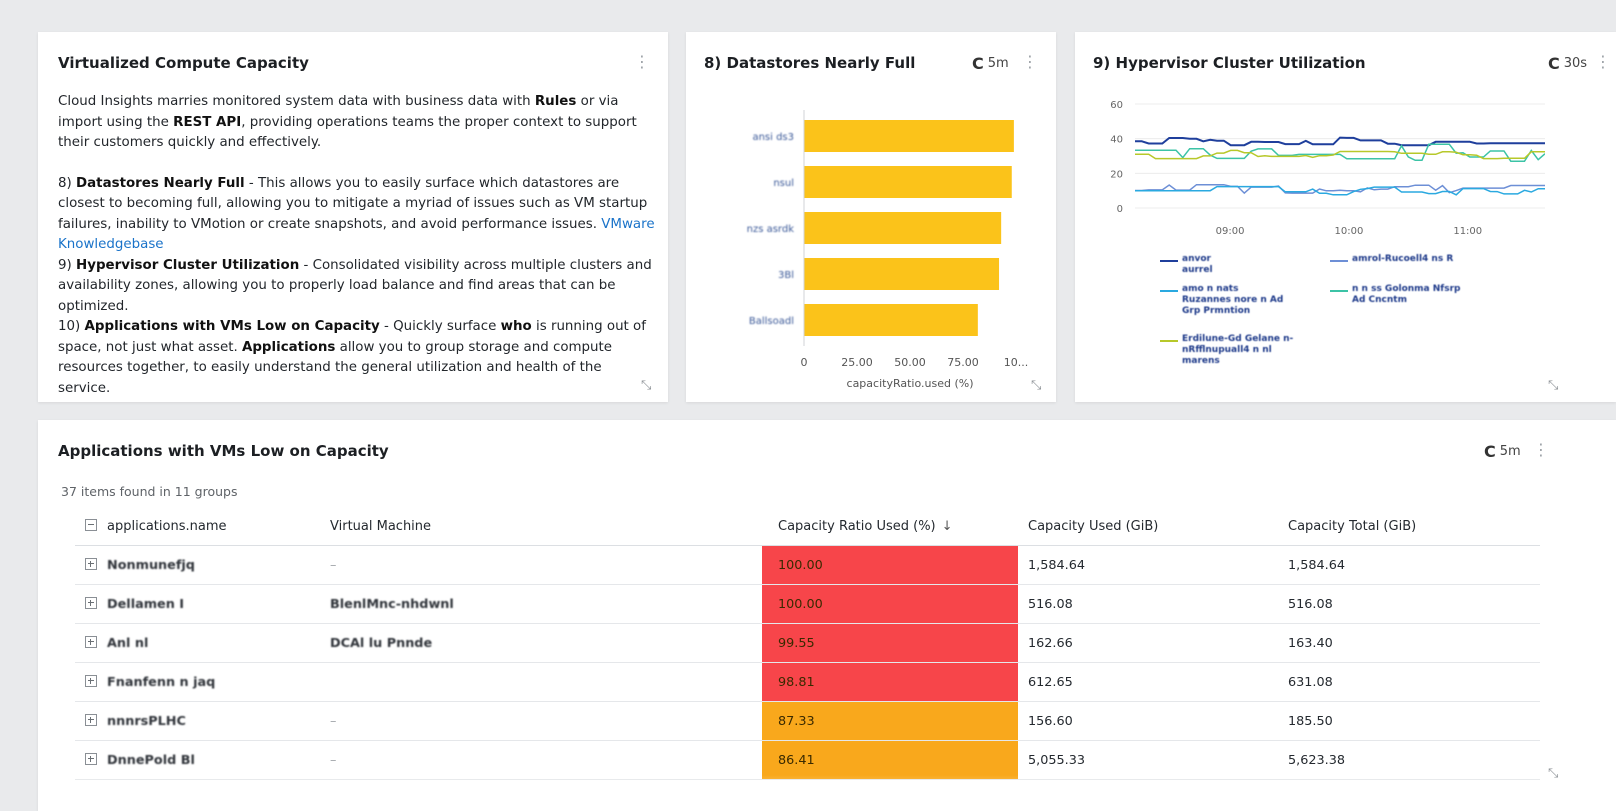 The width and height of the screenshot is (1616, 811). What do you see at coordinates (1229, 63) in the screenshot?
I see `hypervisor-title: 9) Hypervisor Cluster Utilization` at bounding box center [1229, 63].